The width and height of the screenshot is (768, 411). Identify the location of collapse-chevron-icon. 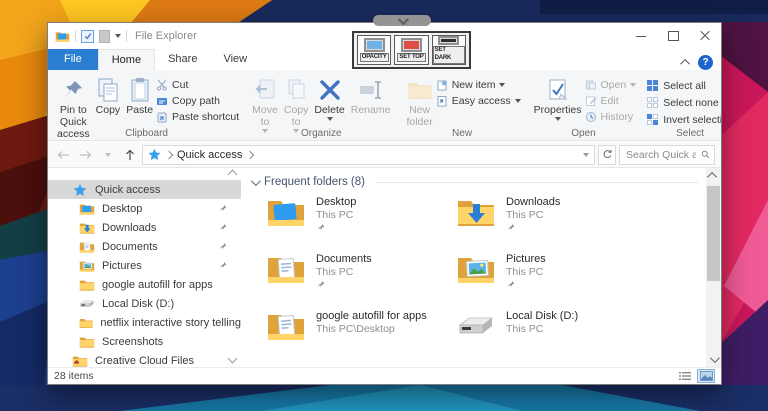
(255, 180).